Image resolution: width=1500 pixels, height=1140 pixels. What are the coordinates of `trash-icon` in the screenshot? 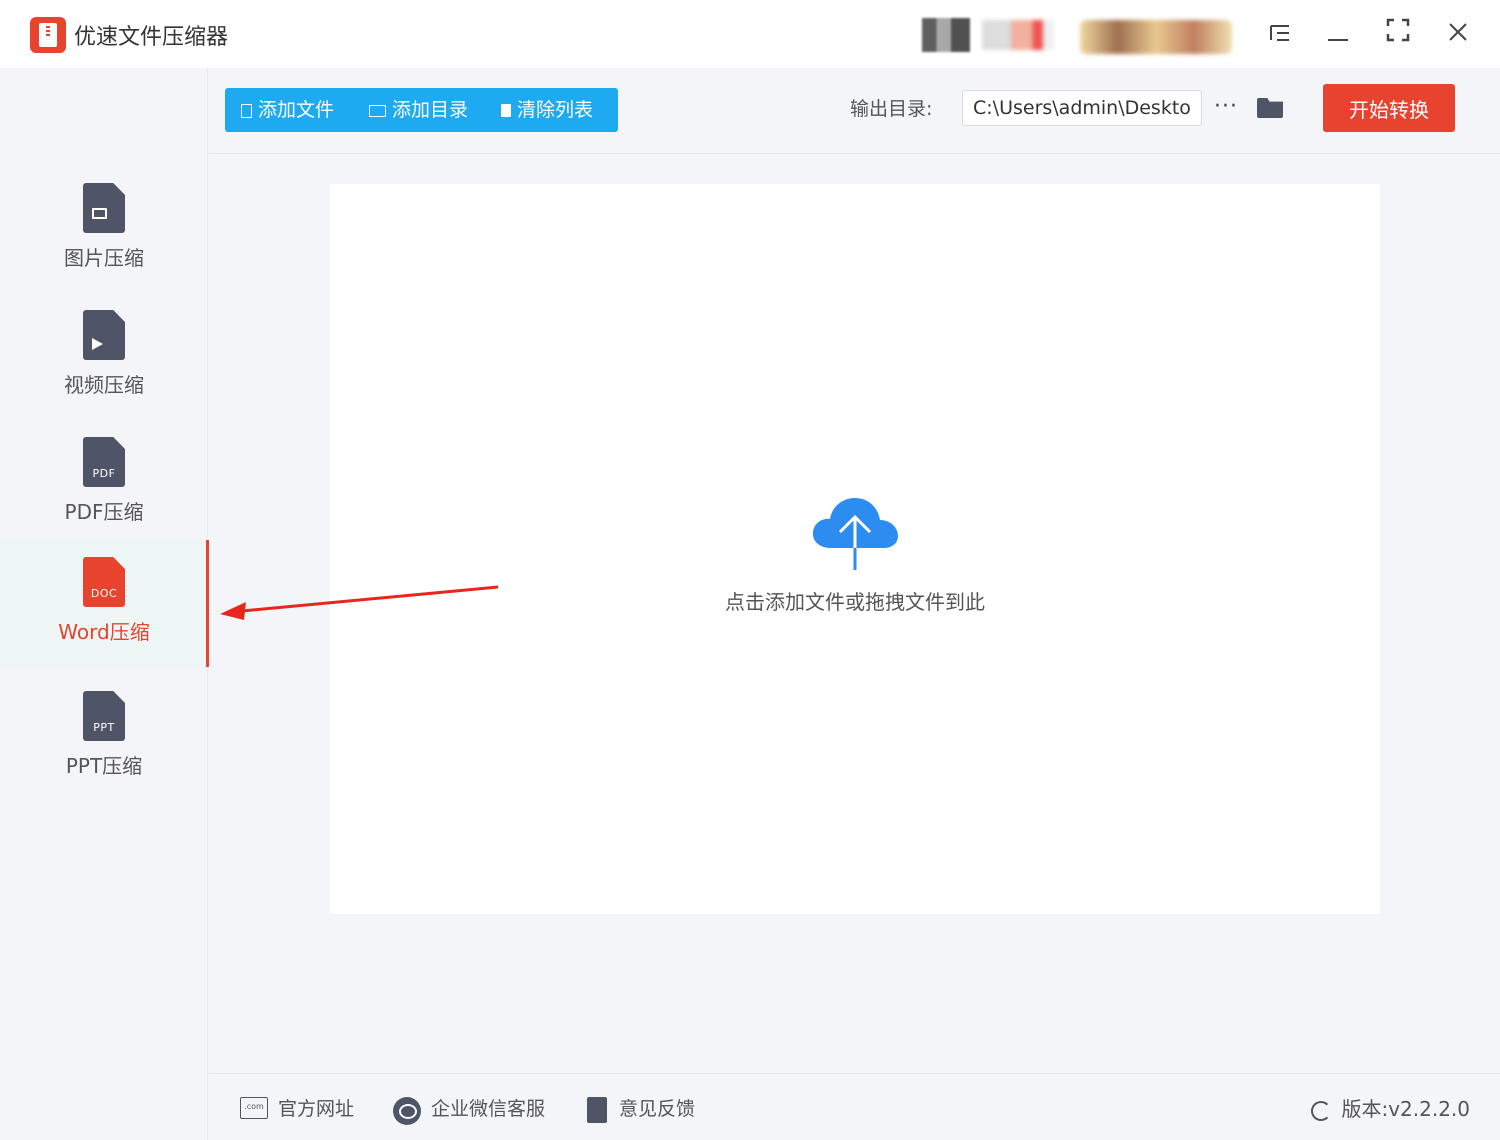 It's located at (506, 110).